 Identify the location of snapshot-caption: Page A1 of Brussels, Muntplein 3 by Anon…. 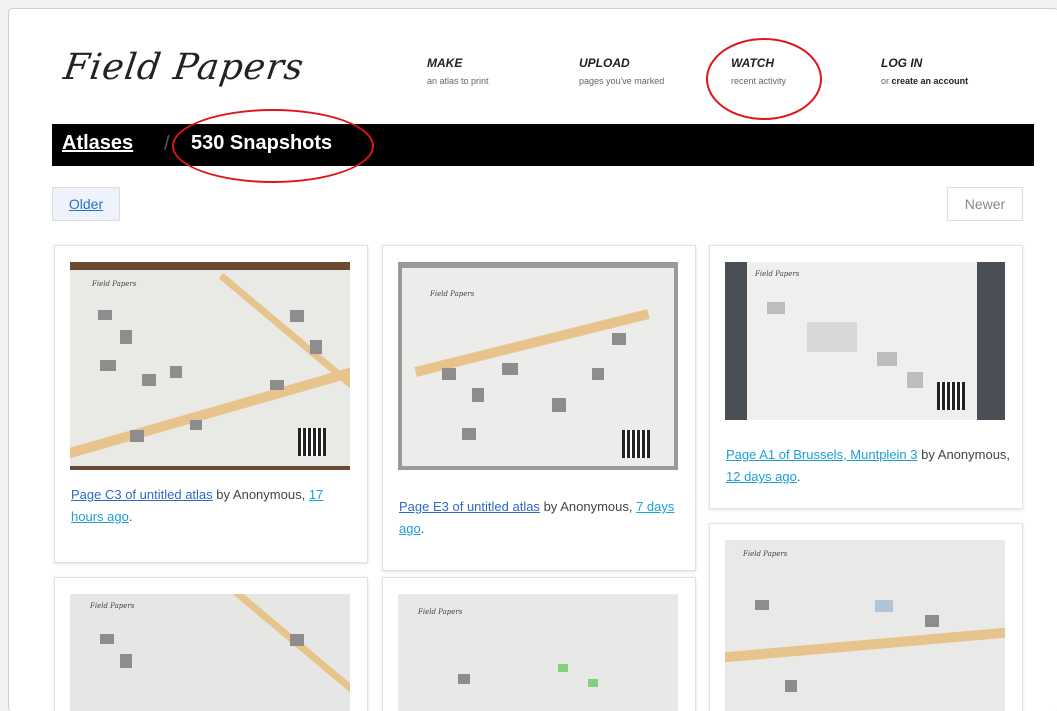
(871, 466).